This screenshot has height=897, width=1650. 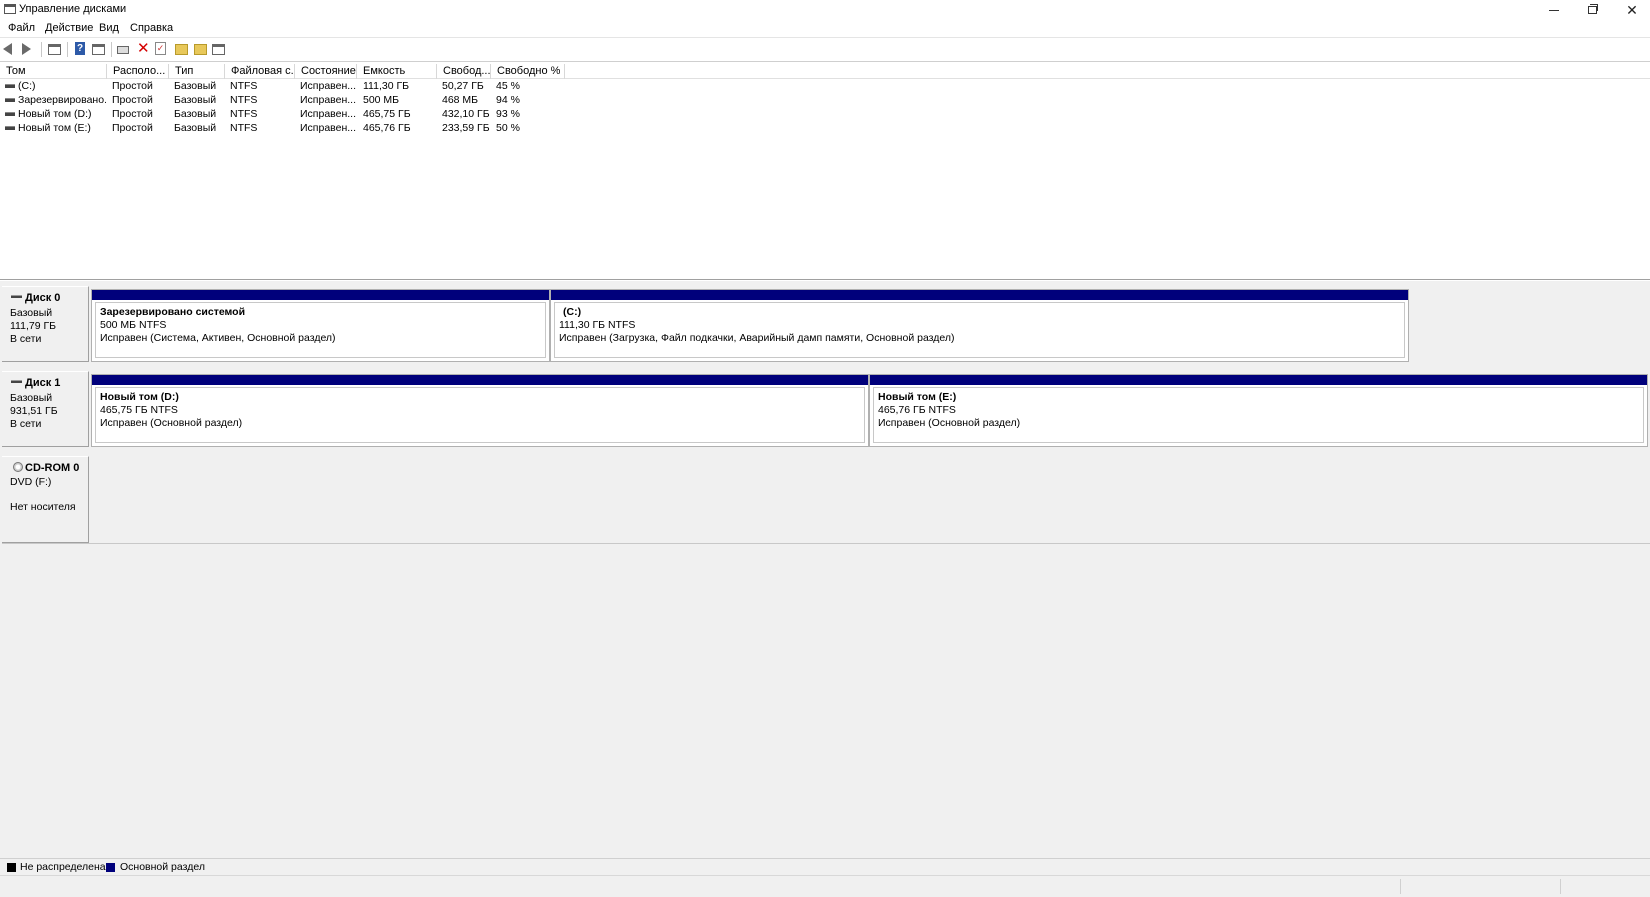 What do you see at coordinates (63, 867) in the screenshot?
I see `legend-unallocated-label: Не распределена` at bounding box center [63, 867].